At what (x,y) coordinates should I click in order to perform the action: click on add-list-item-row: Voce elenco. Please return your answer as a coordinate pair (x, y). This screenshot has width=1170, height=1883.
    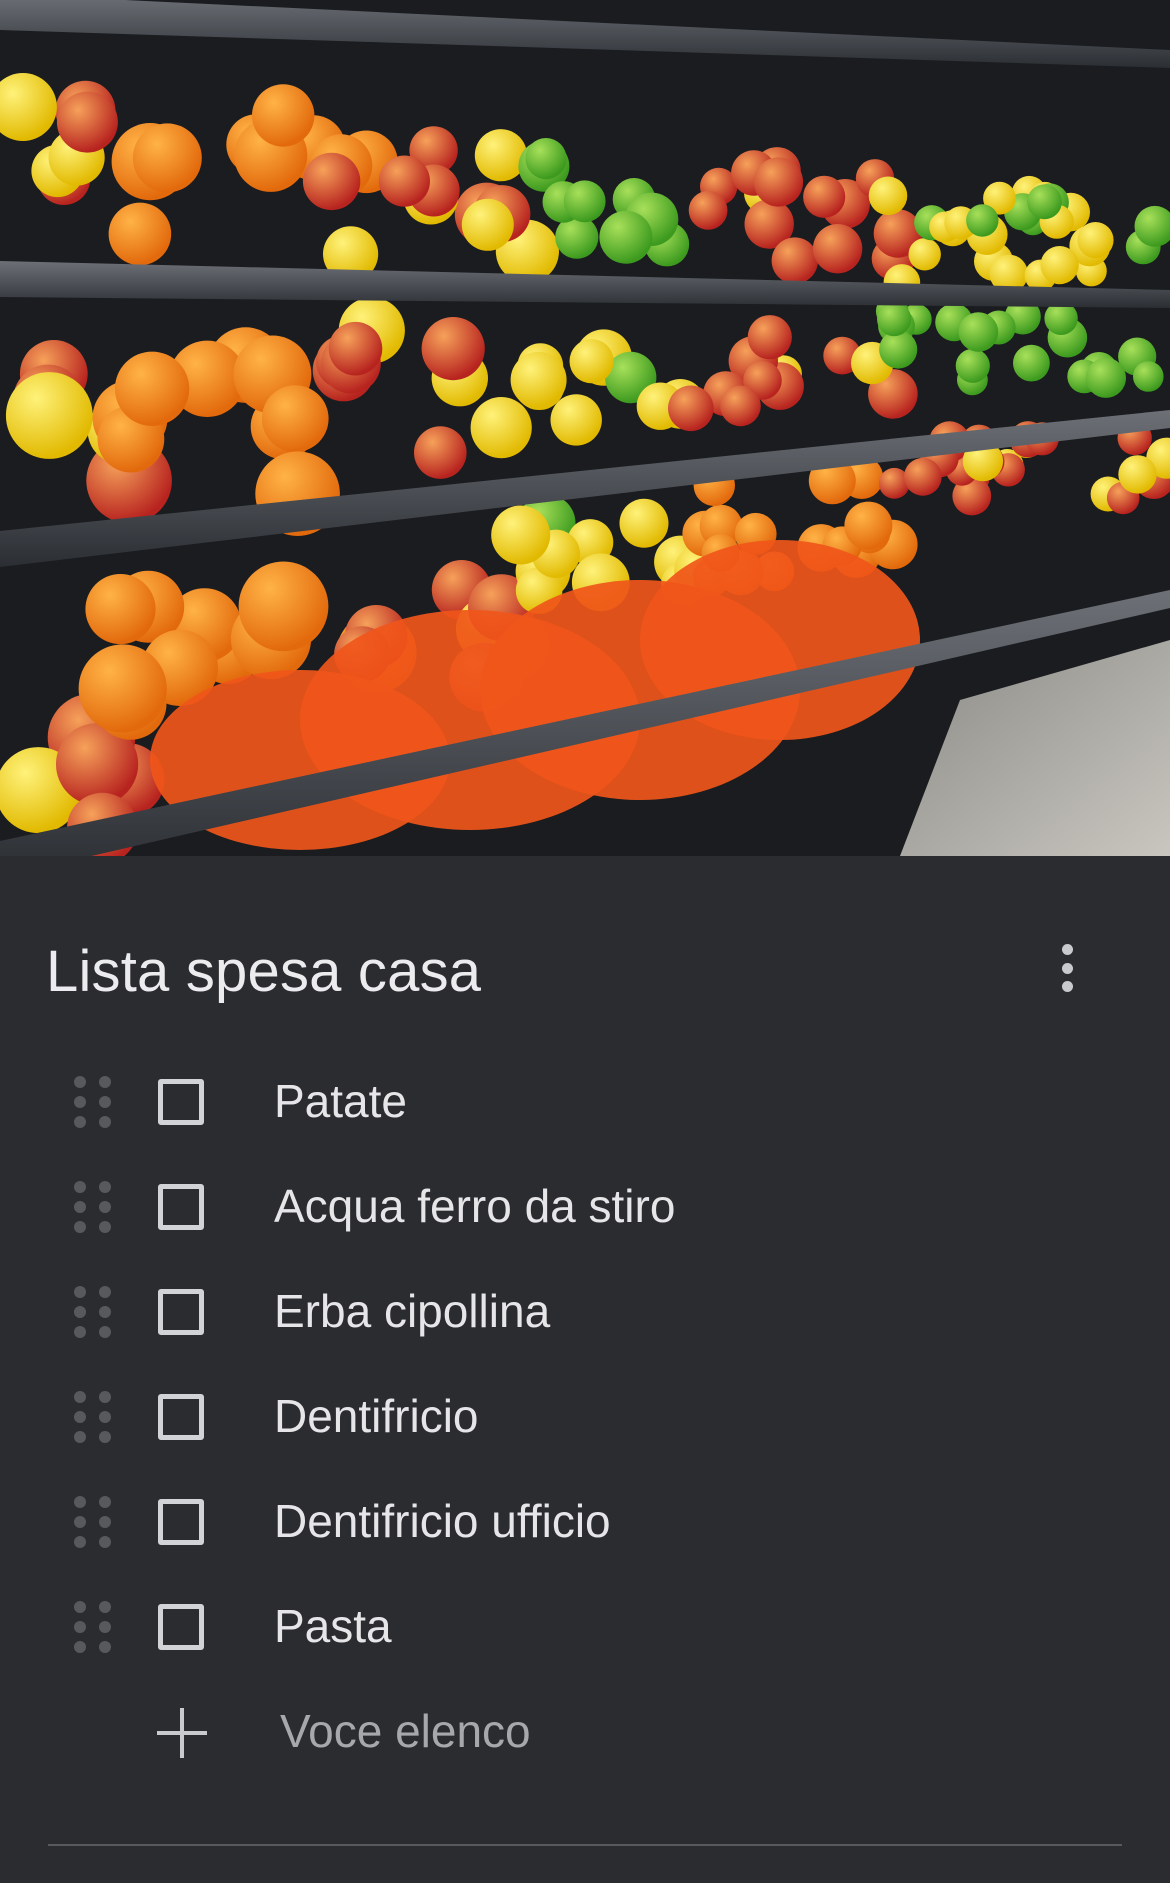
    Looking at the image, I should click on (585, 1730).